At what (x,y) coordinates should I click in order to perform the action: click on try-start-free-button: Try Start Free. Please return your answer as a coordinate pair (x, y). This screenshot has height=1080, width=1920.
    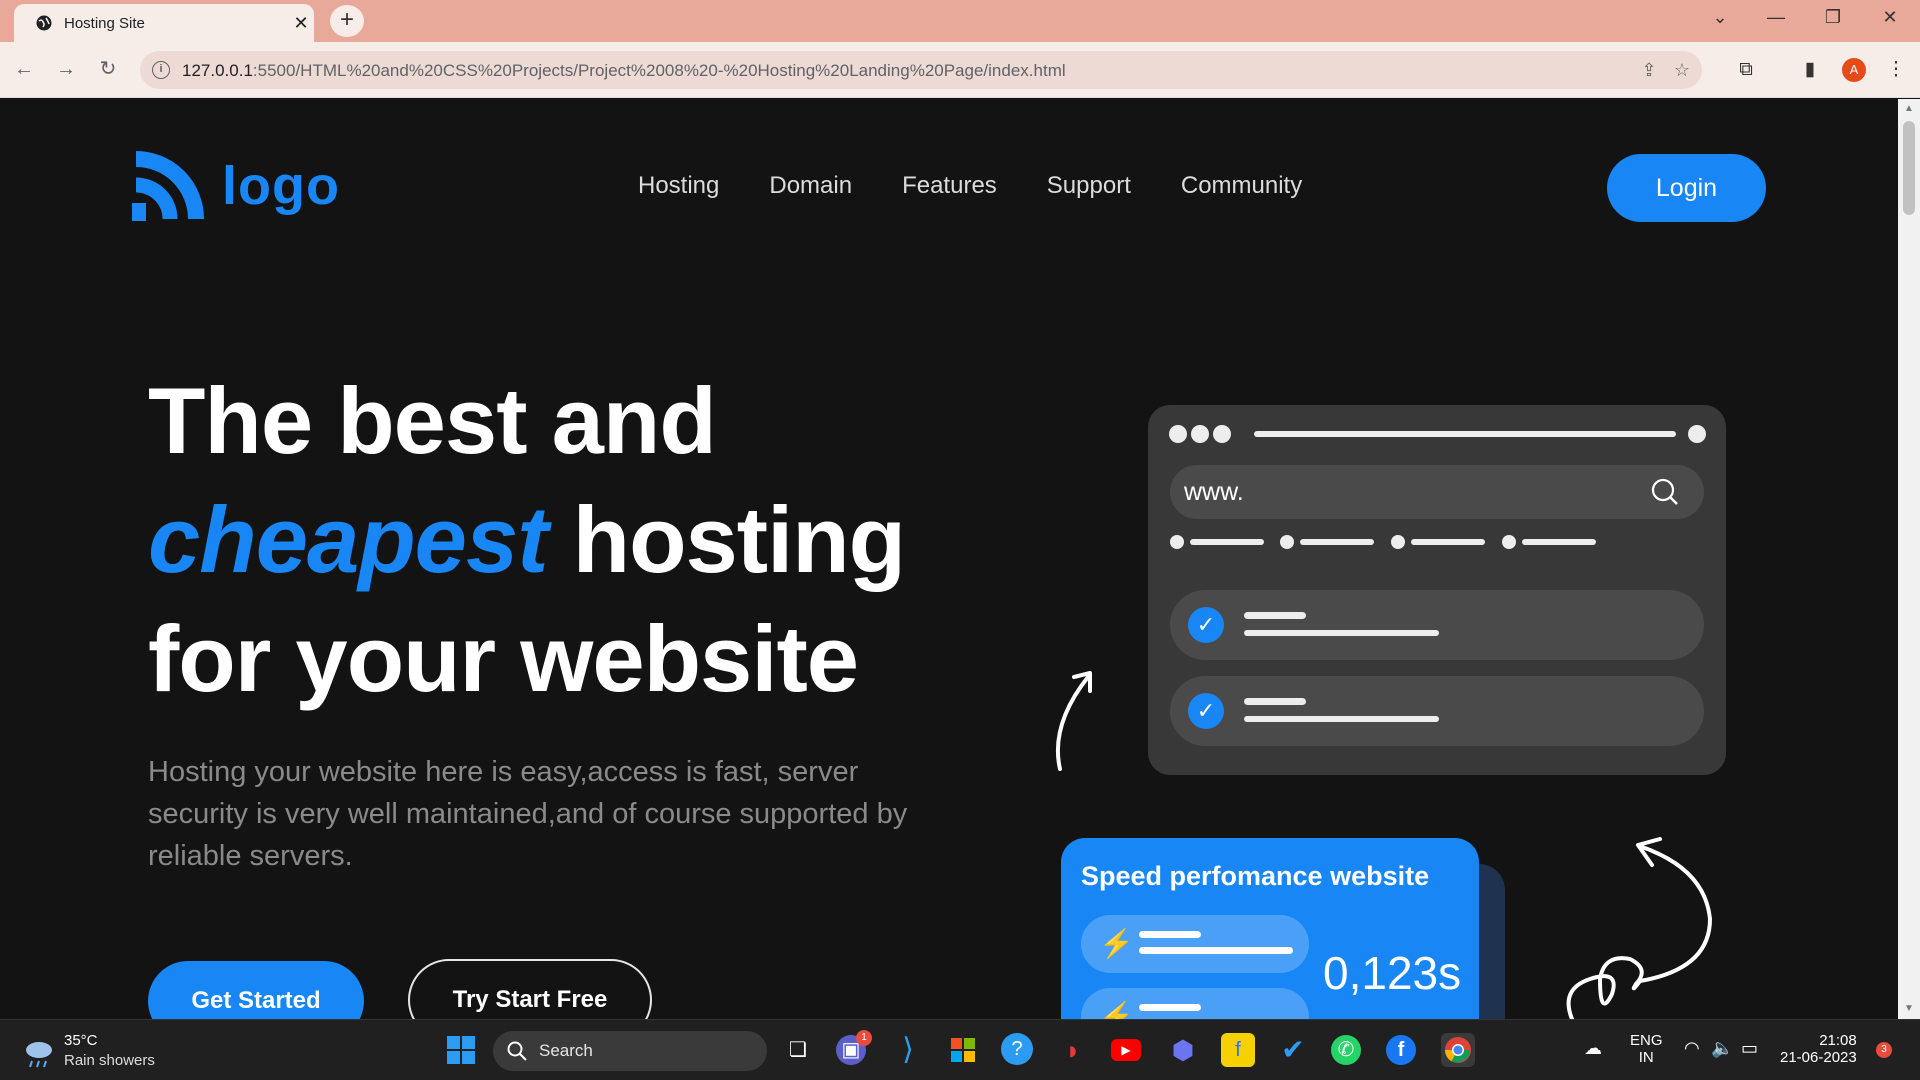
    Looking at the image, I should click on (530, 989).